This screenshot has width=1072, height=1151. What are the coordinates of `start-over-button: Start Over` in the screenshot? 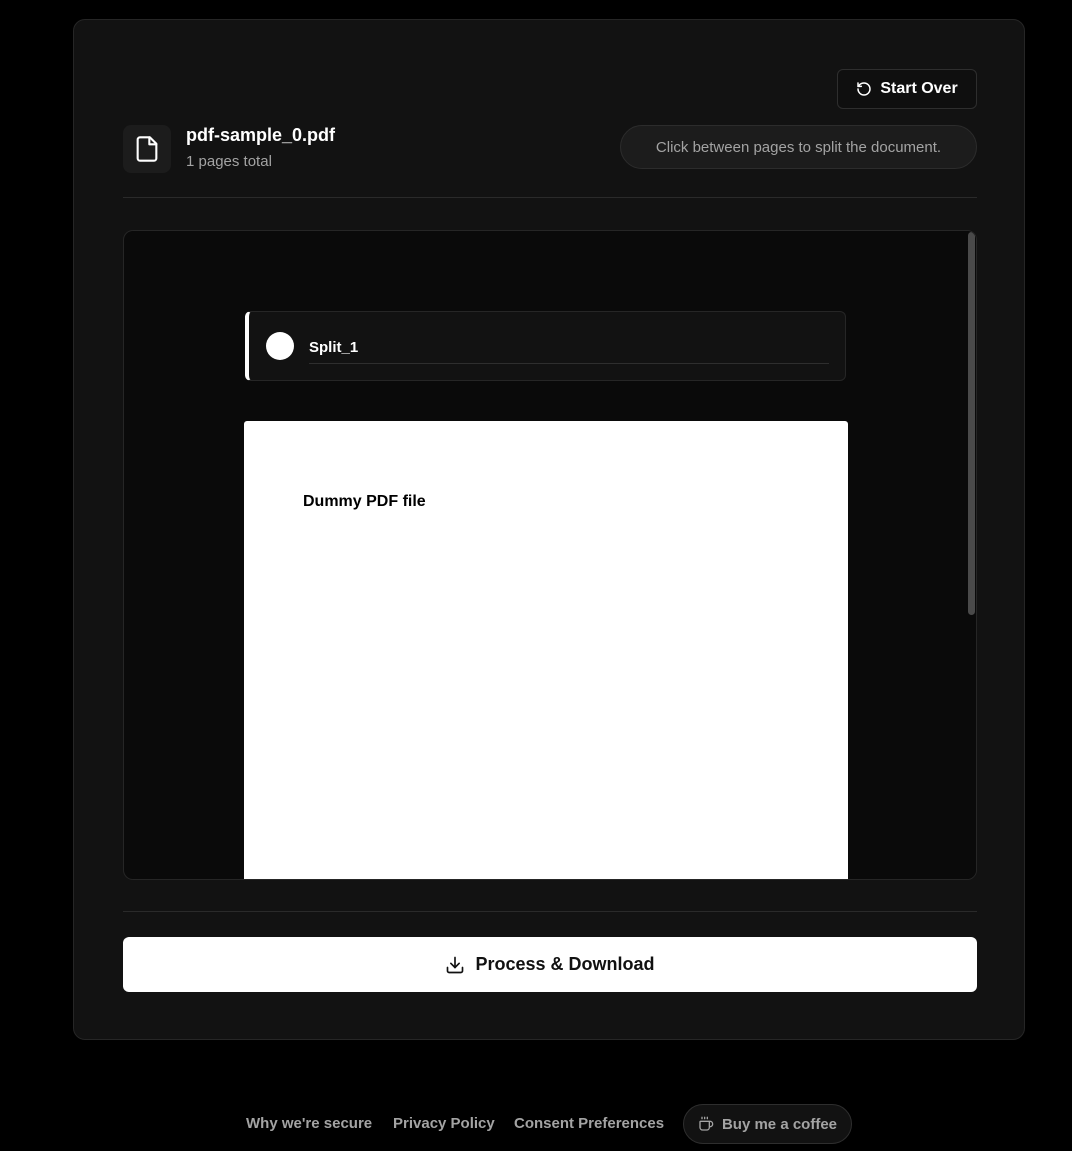 It's located at (907, 89).